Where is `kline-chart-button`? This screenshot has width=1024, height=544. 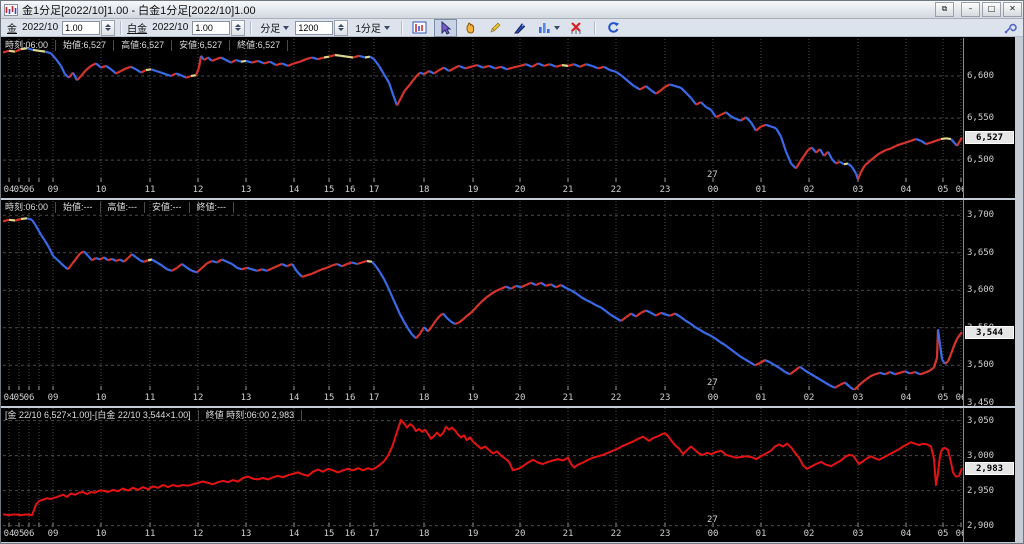 kline-chart-button is located at coordinates (420, 28).